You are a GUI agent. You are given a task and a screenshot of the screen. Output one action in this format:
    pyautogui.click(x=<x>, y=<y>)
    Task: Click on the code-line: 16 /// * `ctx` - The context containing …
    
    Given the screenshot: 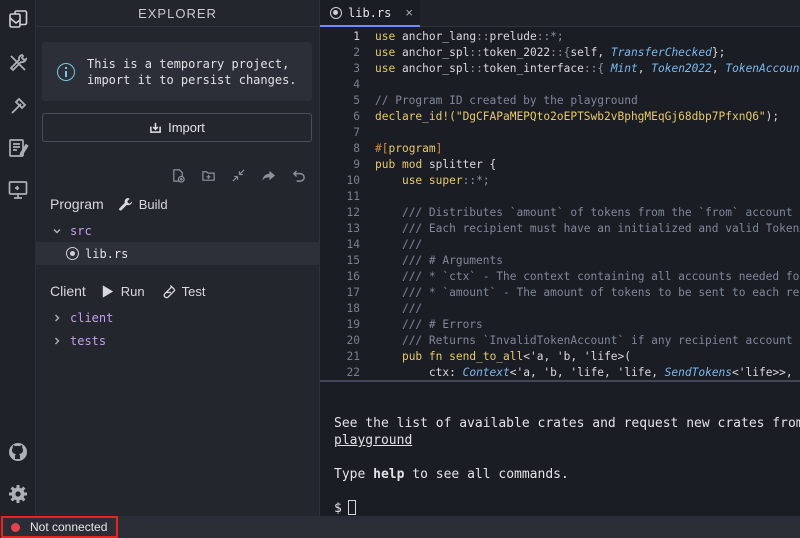 What is the action you would take?
    pyautogui.click(x=560, y=277)
    